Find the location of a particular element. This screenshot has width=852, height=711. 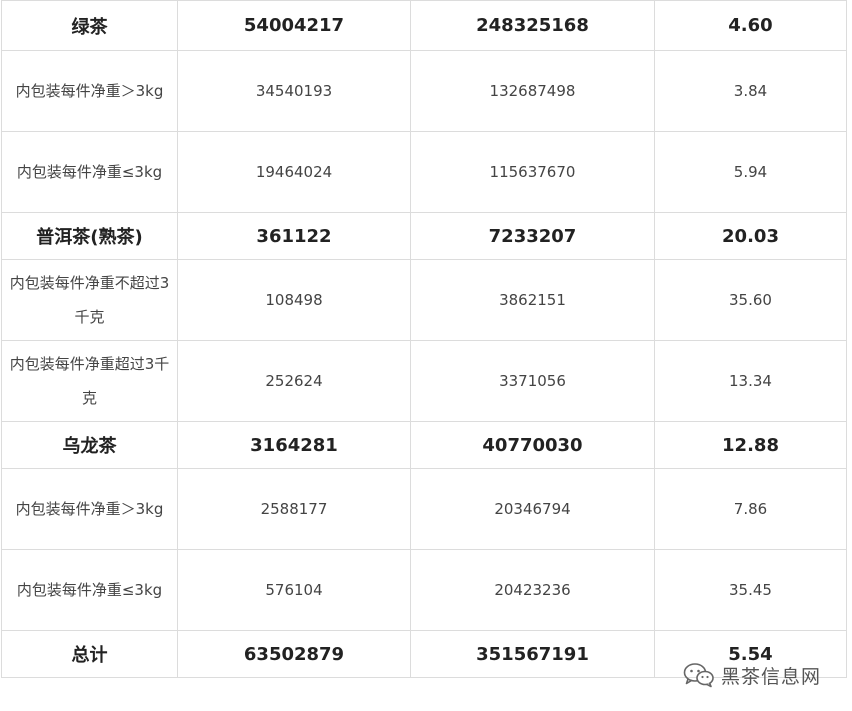

cell-value: 2588177 is located at coordinates (294, 509).